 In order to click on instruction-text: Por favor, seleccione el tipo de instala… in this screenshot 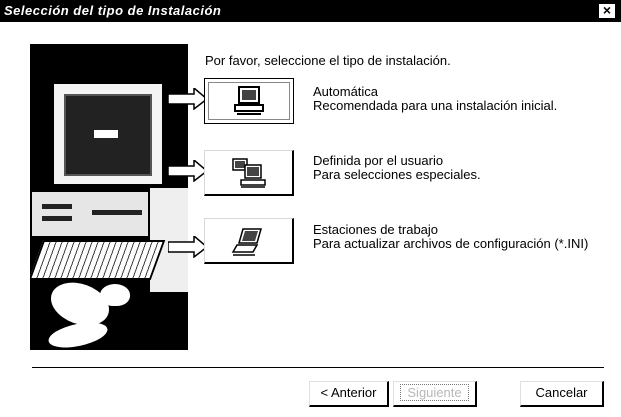, I will do `click(328, 60)`.